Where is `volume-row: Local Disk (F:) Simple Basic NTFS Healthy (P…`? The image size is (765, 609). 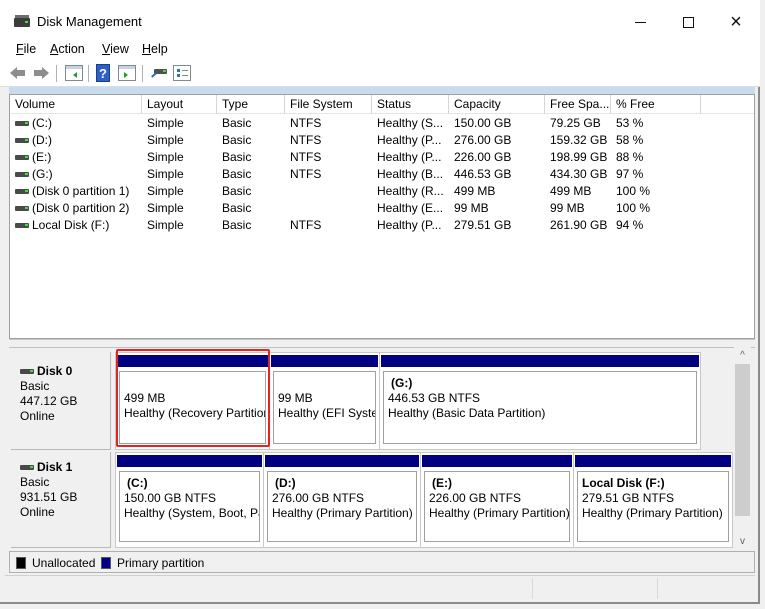 volume-row: Local Disk (F:) Simple Basic NTFS Healthy (P… is located at coordinates (382, 225).